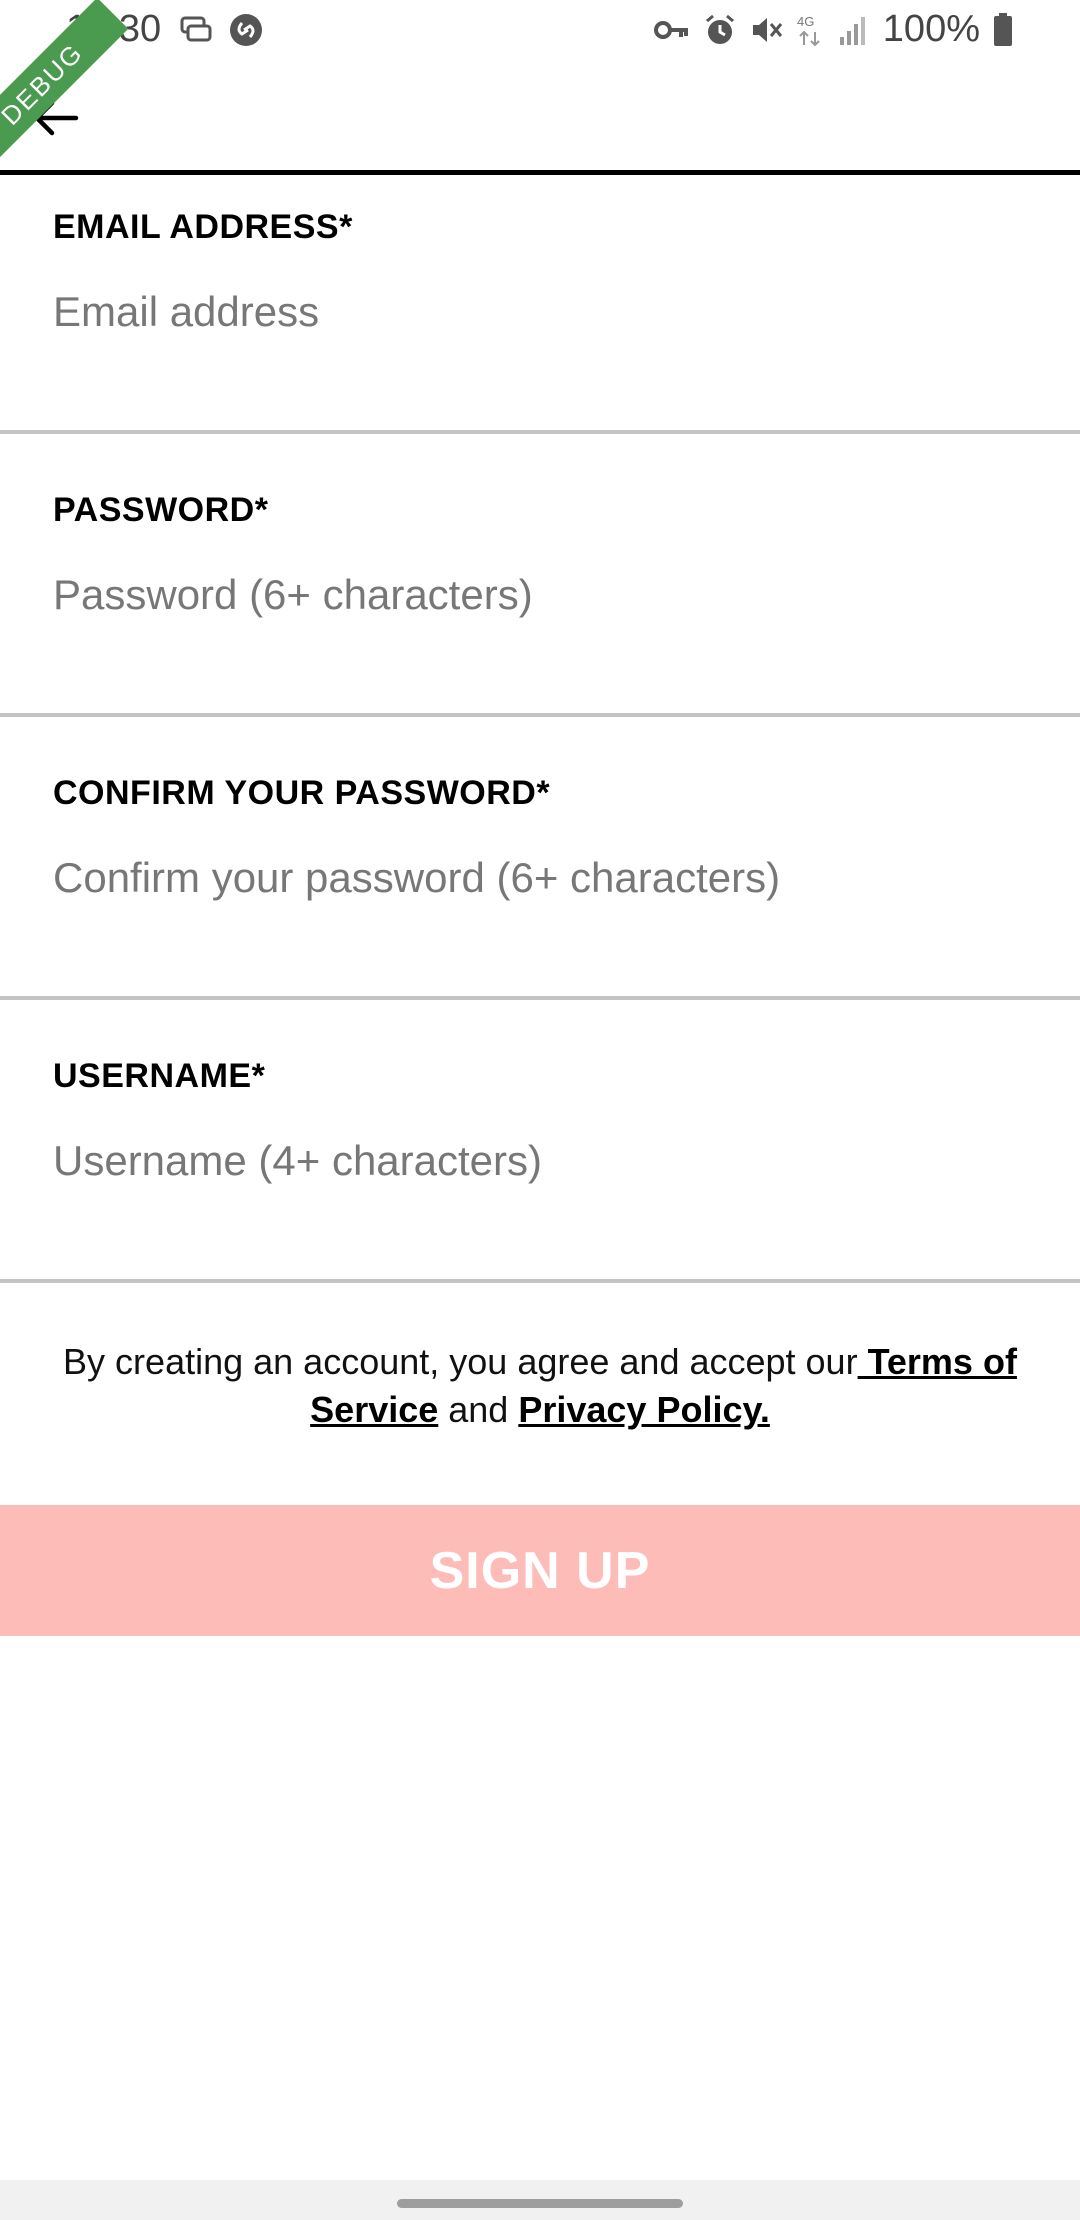 This screenshot has height=2220, width=1080. I want to click on privacy-policy-link: Privacy Policy., so click(644, 1409).